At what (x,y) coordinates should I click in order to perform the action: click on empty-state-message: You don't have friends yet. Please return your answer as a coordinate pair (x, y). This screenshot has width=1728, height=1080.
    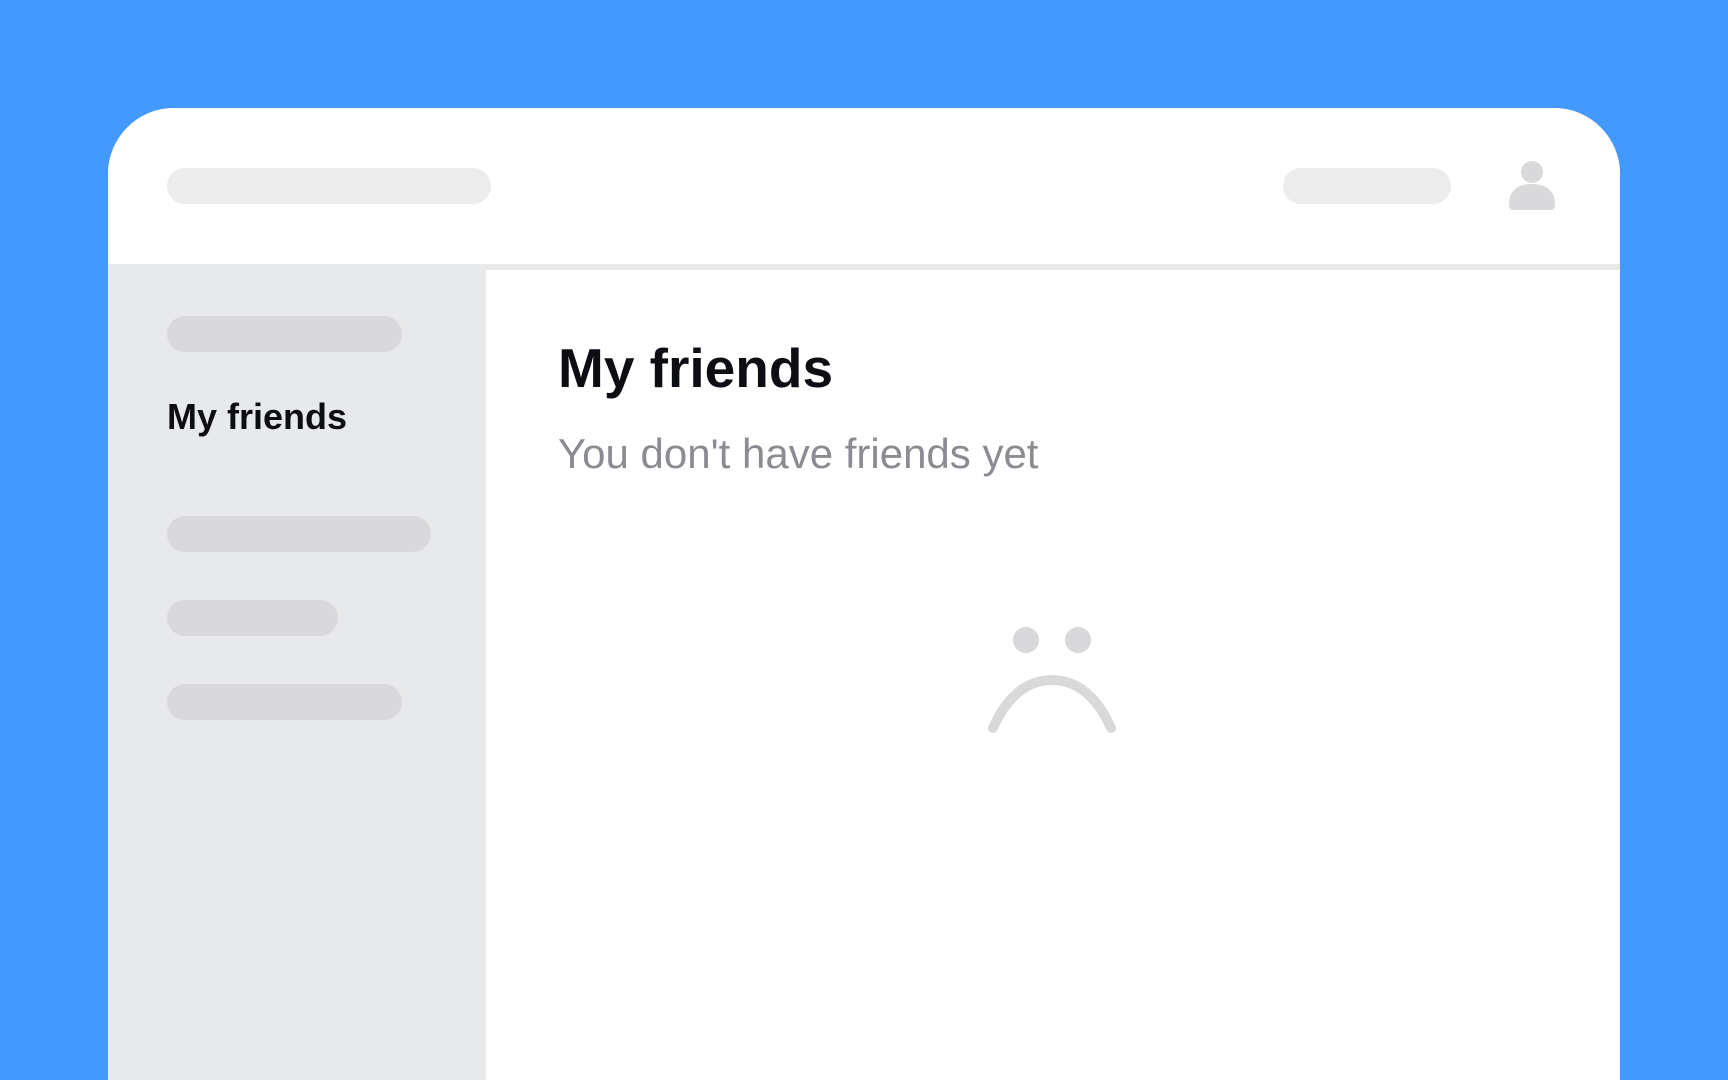
    Looking at the image, I should click on (798, 453).